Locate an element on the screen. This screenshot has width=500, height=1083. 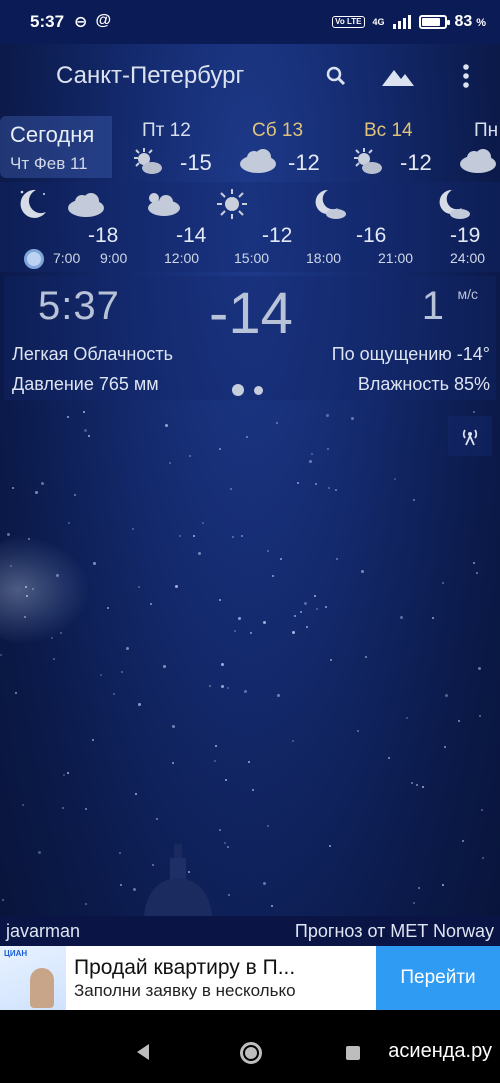
ad-cta-button: Перейти is located at coordinates (438, 978).